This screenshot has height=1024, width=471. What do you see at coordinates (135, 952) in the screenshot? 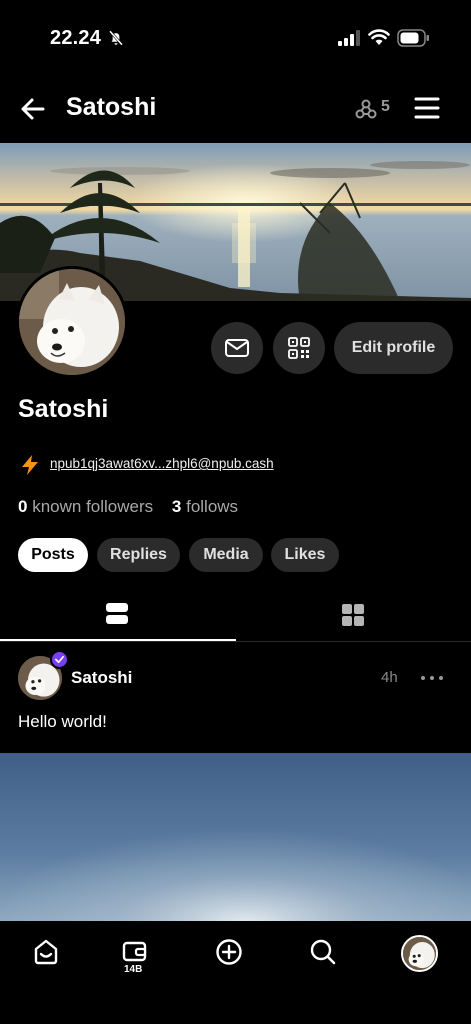
I see `wallet-icon` at bounding box center [135, 952].